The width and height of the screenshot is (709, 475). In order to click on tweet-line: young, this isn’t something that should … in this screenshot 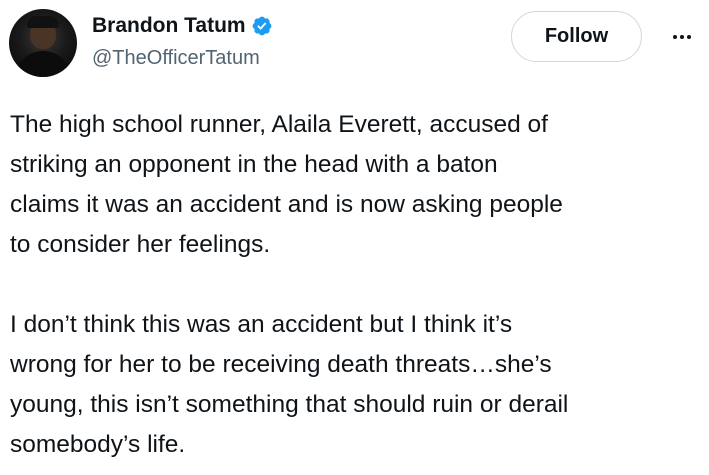, I will do `click(289, 404)`.